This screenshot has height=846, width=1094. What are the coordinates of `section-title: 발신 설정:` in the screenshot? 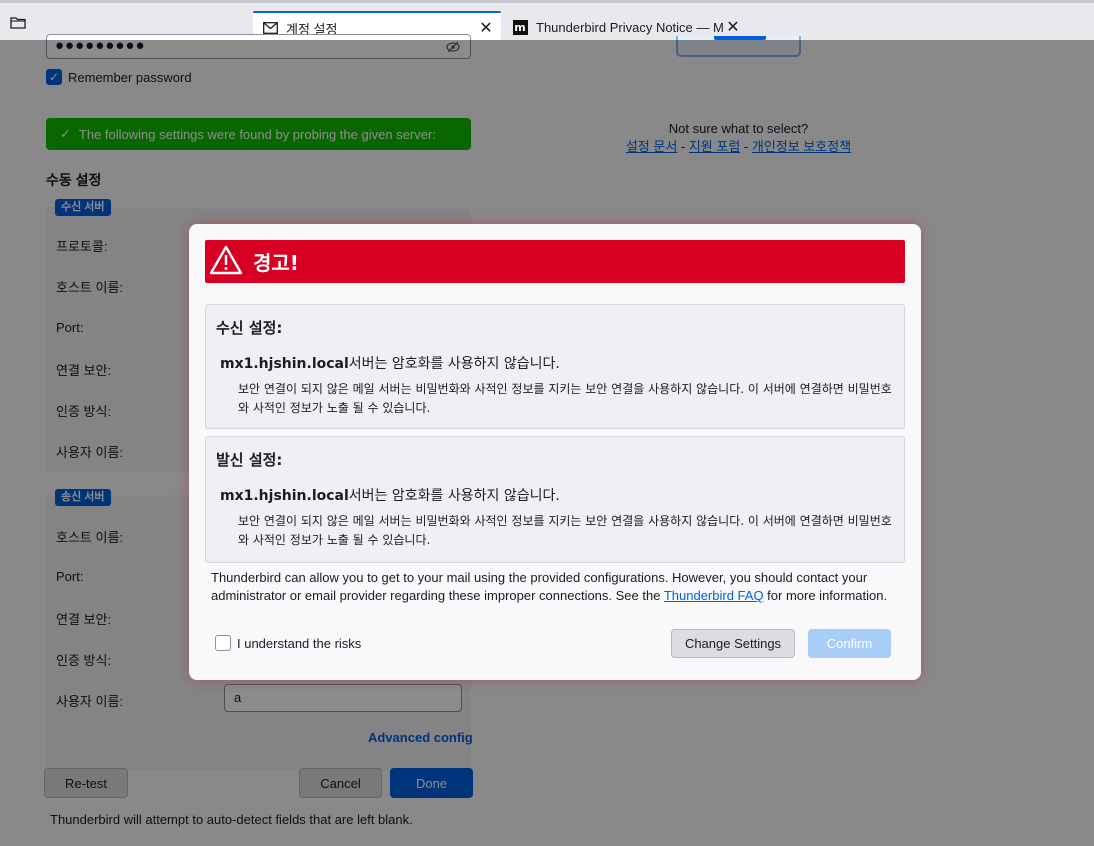 It's located at (249, 460).